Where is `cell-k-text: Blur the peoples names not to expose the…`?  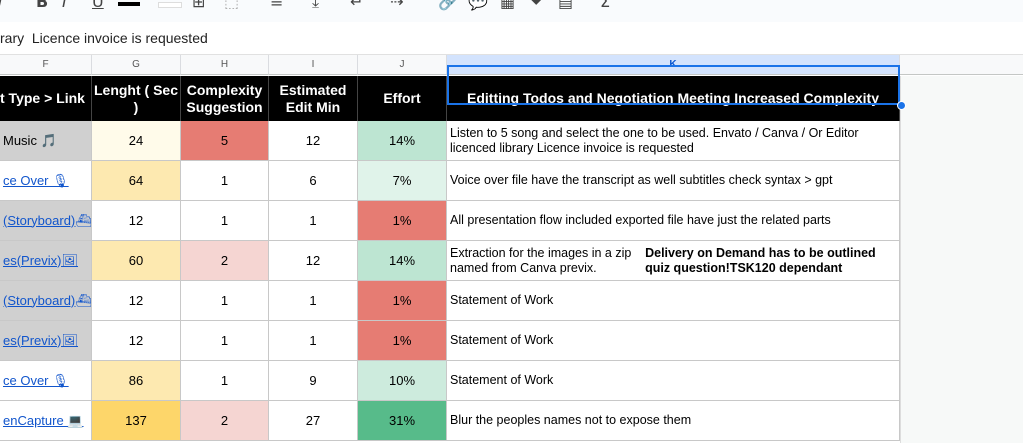 cell-k-text: Blur the peoples names not to expose the… is located at coordinates (571, 420).